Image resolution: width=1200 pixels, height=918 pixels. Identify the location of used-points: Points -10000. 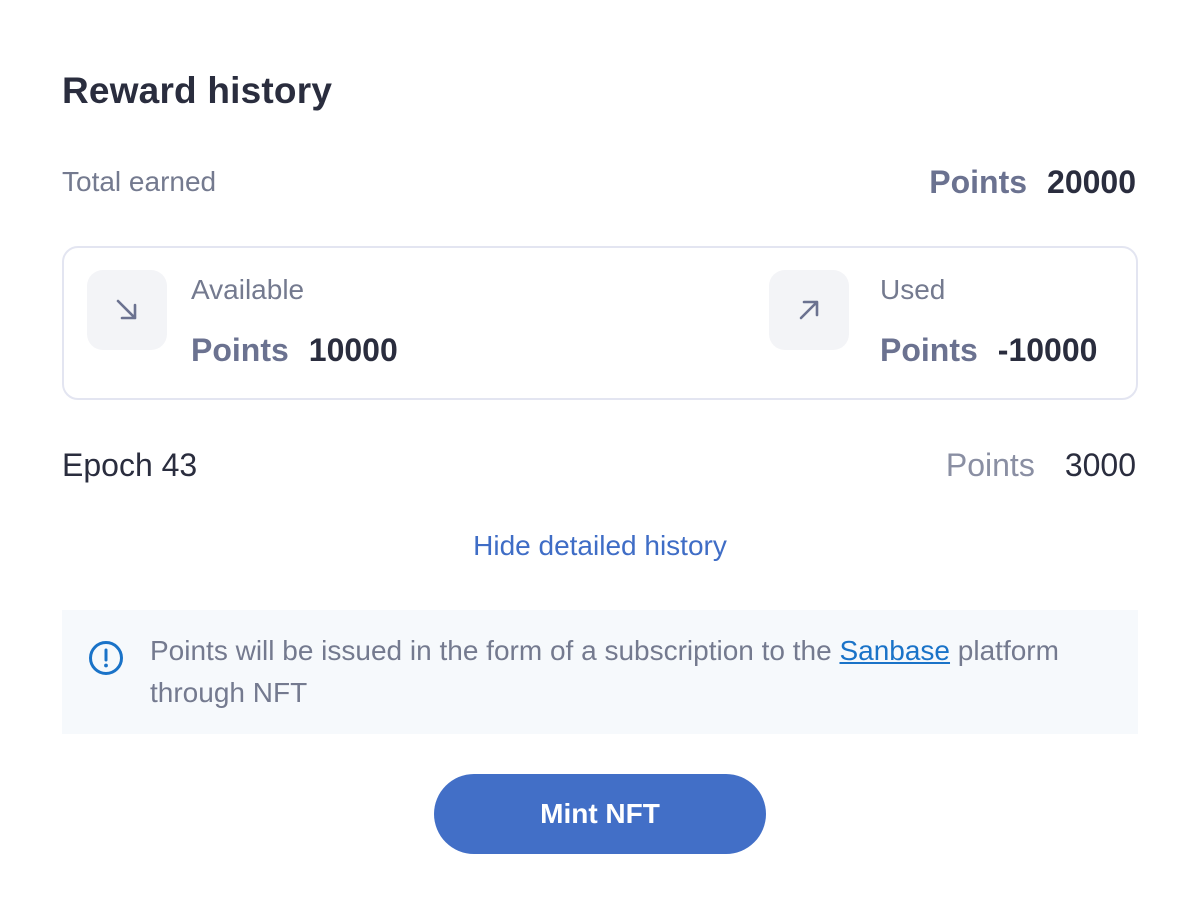
(988, 350).